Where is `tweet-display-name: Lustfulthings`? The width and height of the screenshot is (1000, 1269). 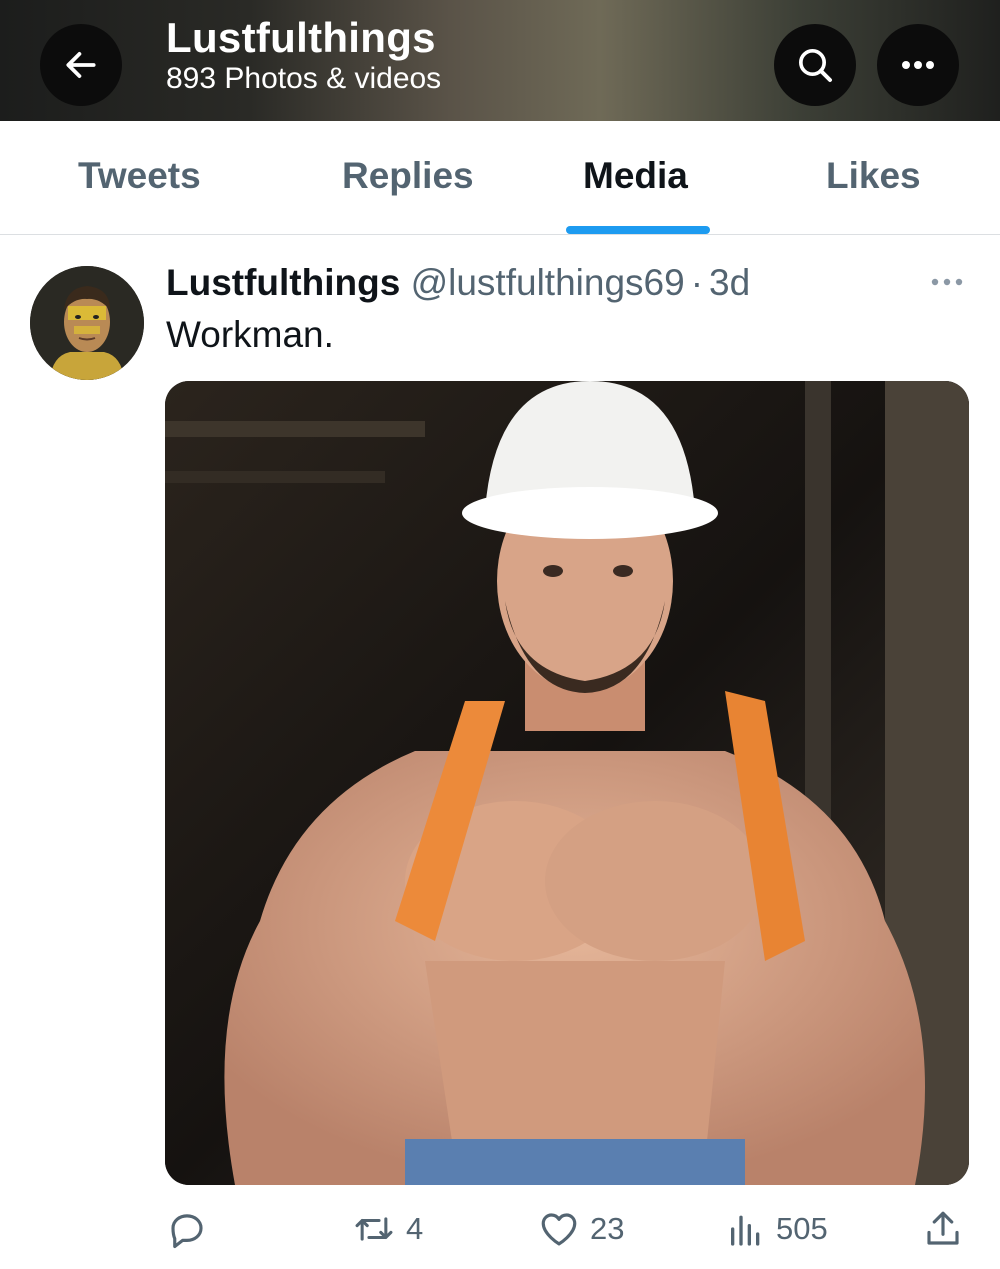 tweet-display-name: Lustfulthings is located at coordinates (283, 282).